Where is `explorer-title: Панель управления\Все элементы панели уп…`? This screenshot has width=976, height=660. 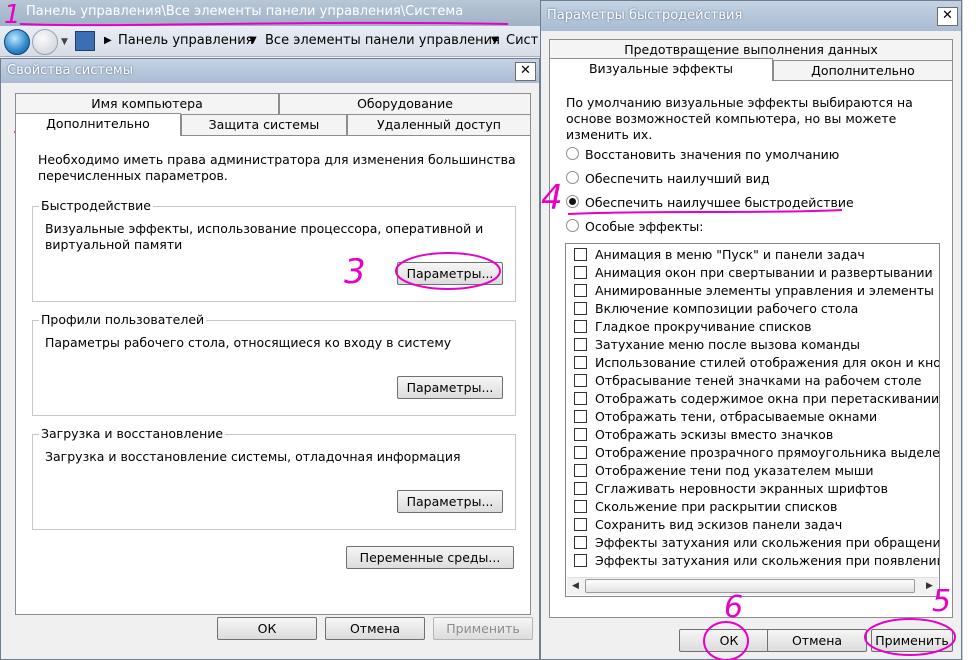
explorer-title: Панель управления\Все элементы панели уп… is located at coordinates (245, 11).